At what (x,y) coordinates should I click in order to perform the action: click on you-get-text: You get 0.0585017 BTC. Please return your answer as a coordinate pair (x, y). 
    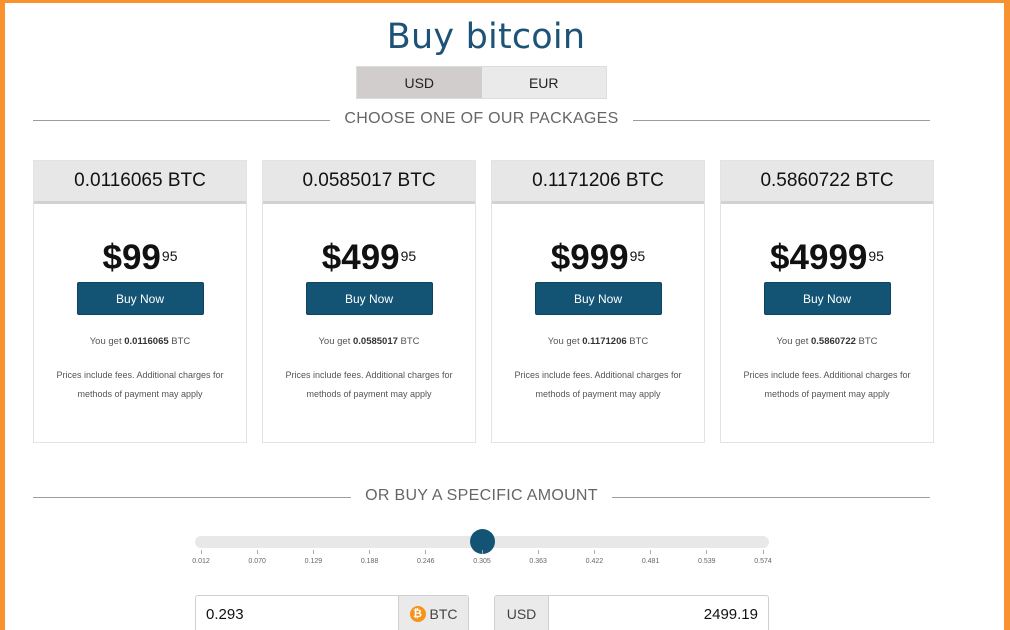
    Looking at the image, I should click on (369, 341).